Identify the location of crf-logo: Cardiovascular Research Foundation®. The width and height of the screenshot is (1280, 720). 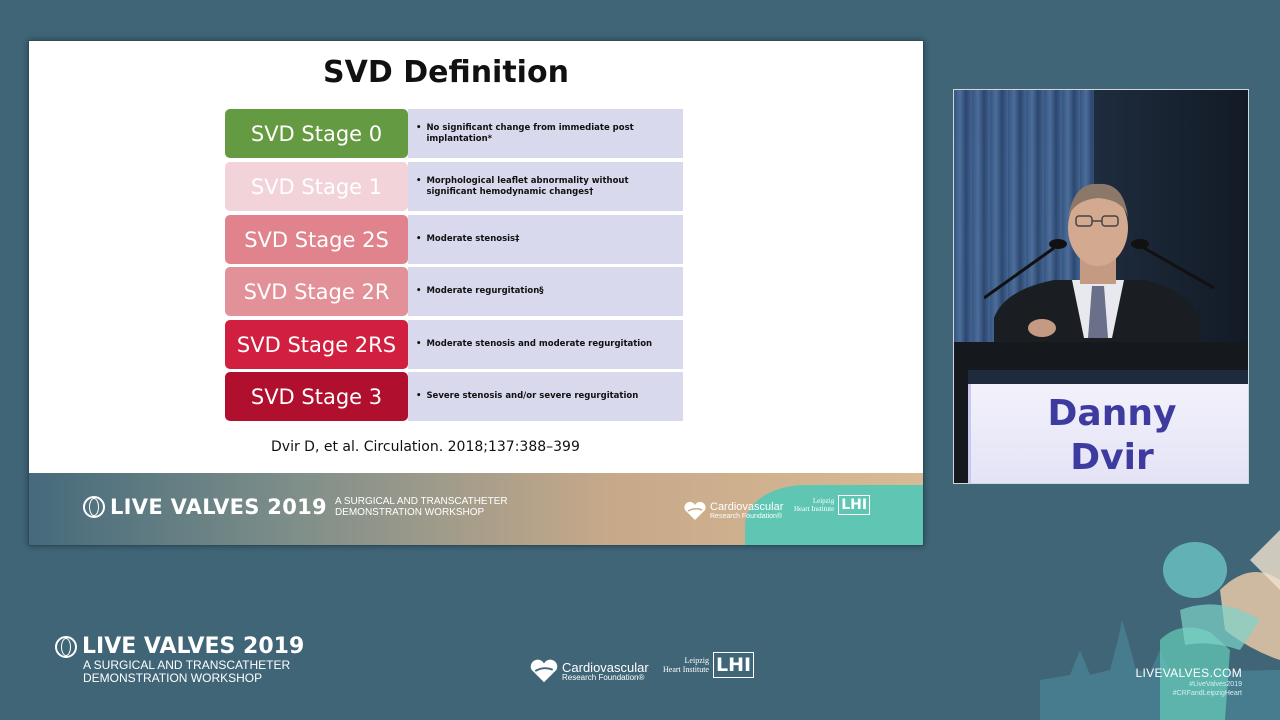
(733, 511).